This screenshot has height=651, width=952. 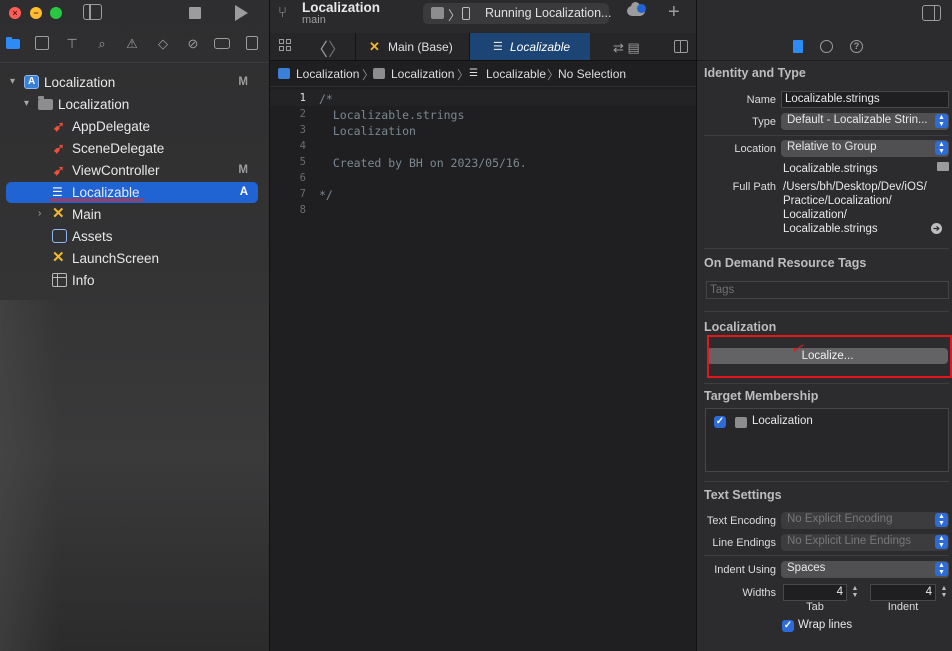 What do you see at coordinates (840, 519) in the screenshot?
I see `text-encoding-value: No Explicit Encoding` at bounding box center [840, 519].